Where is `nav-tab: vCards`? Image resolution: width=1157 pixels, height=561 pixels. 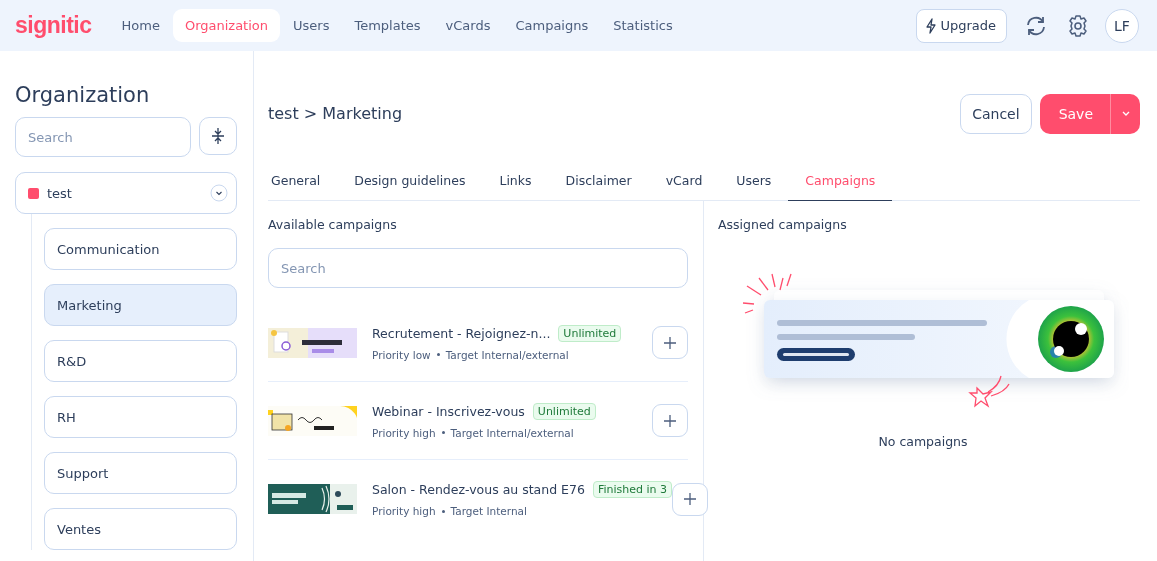 nav-tab: vCards is located at coordinates (468, 25).